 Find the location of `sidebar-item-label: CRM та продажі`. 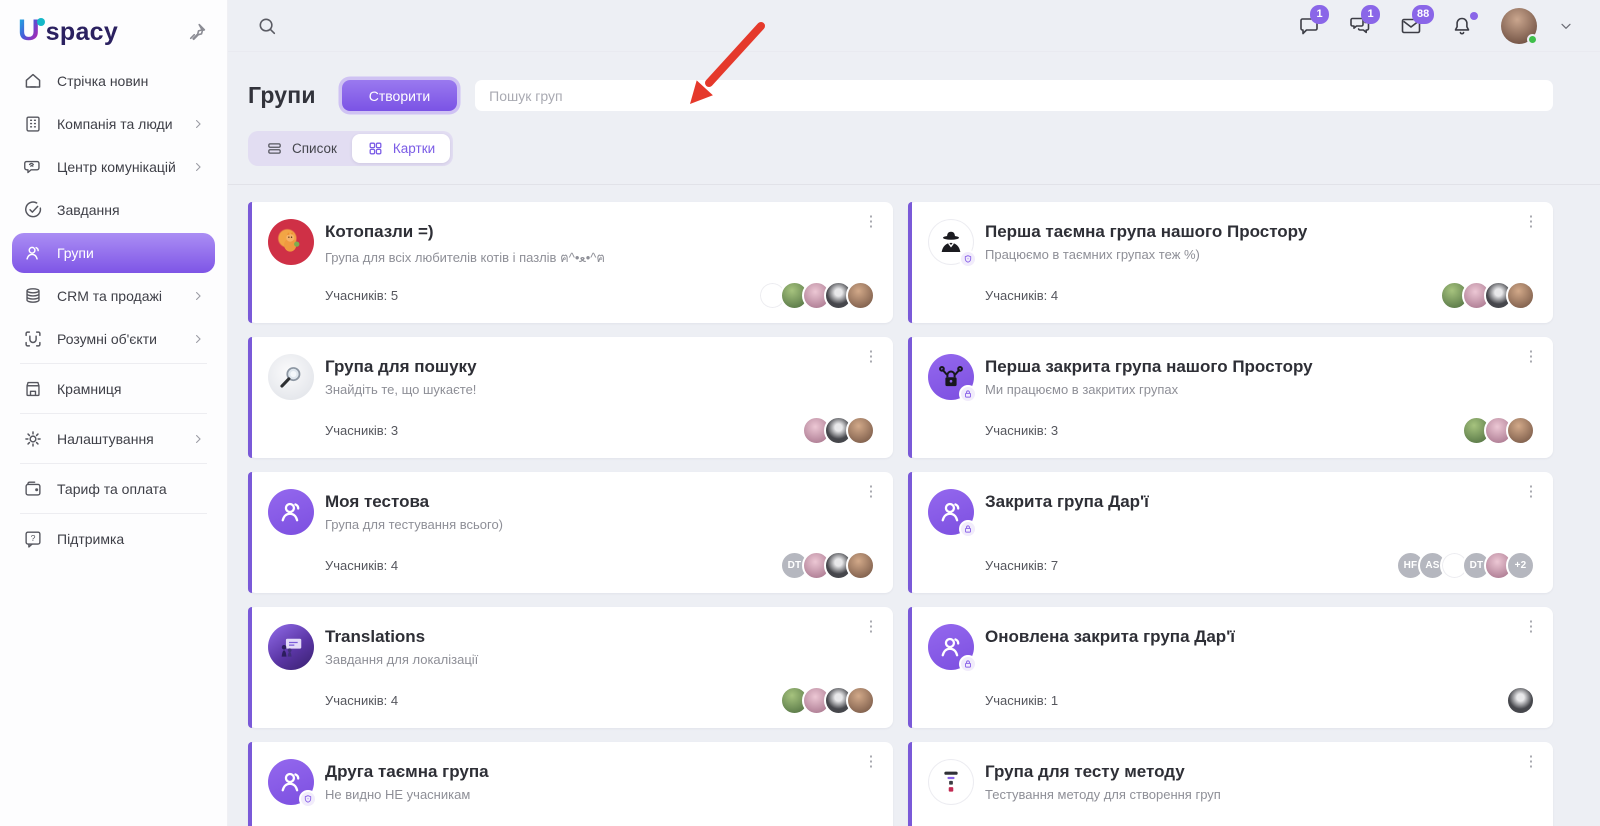

sidebar-item-label: CRM та продажі is located at coordinates (109, 296).